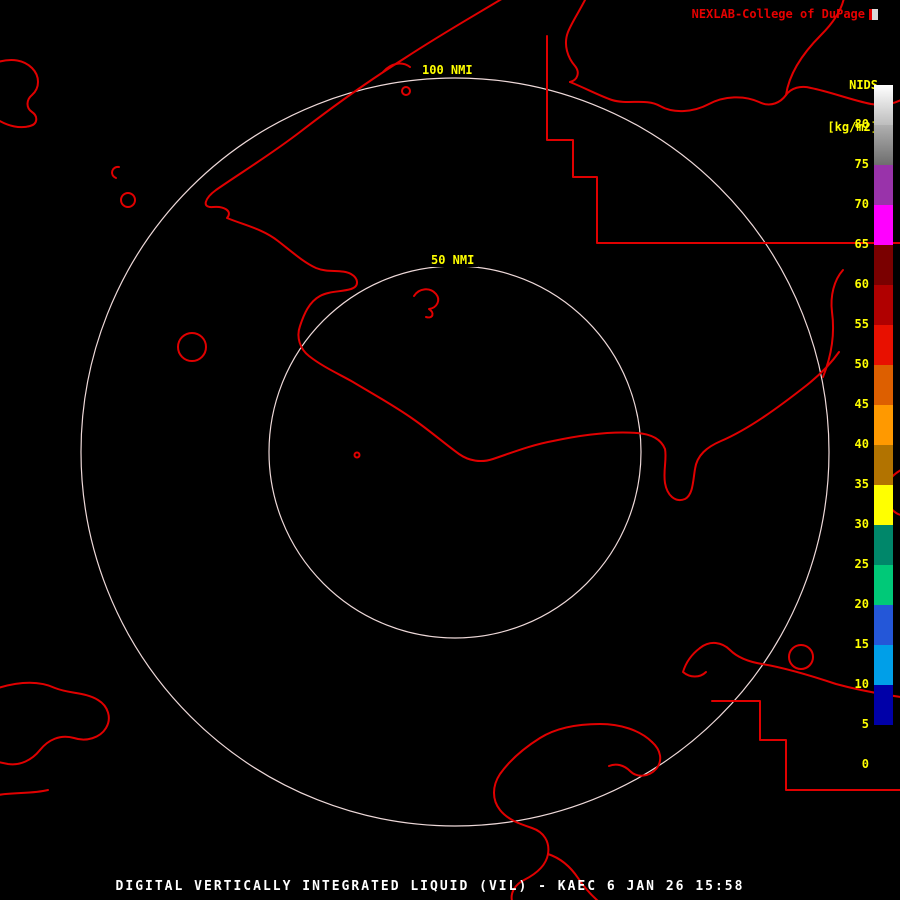 The image size is (900, 900). What do you see at coordinates (635, 759) in the screenshot?
I see `island-bottom-c` at bounding box center [635, 759].